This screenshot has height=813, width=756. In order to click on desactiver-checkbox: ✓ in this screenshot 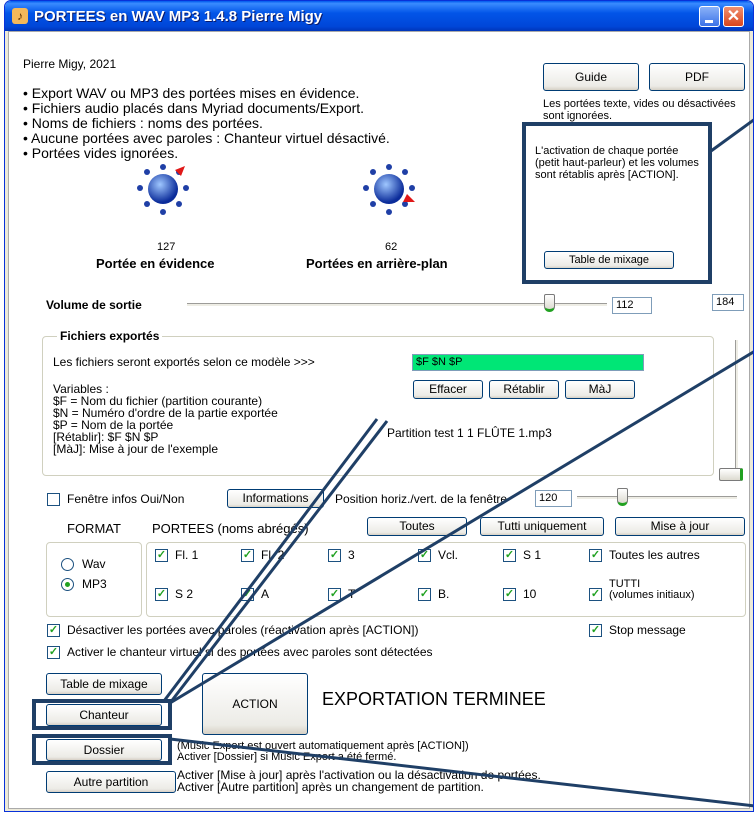, I will do `click(53, 630)`.